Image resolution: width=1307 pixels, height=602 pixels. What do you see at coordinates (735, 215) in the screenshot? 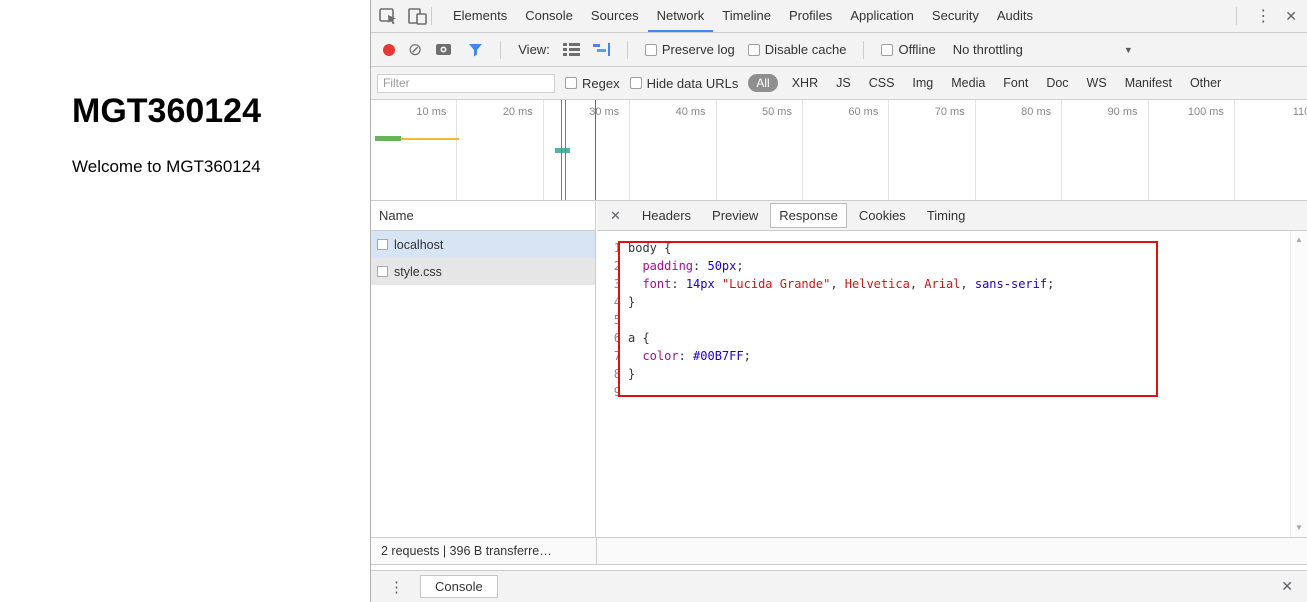
I see `detail-tab-preview: Preview` at bounding box center [735, 215].